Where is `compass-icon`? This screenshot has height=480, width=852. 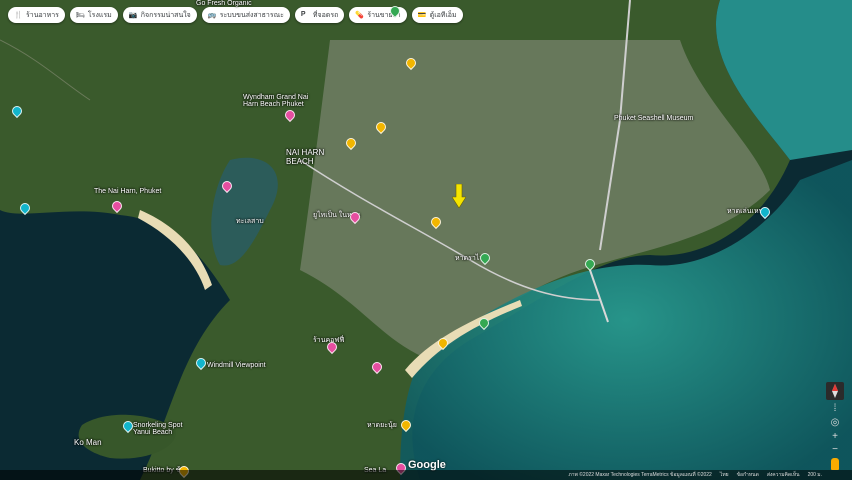 compass-icon is located at coordinates (835, 391).